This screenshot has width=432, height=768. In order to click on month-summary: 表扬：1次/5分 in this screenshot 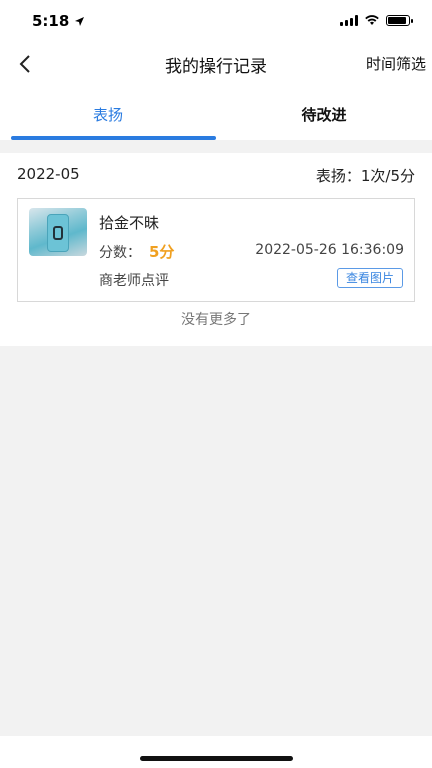, I will do `click(365, 176)`.